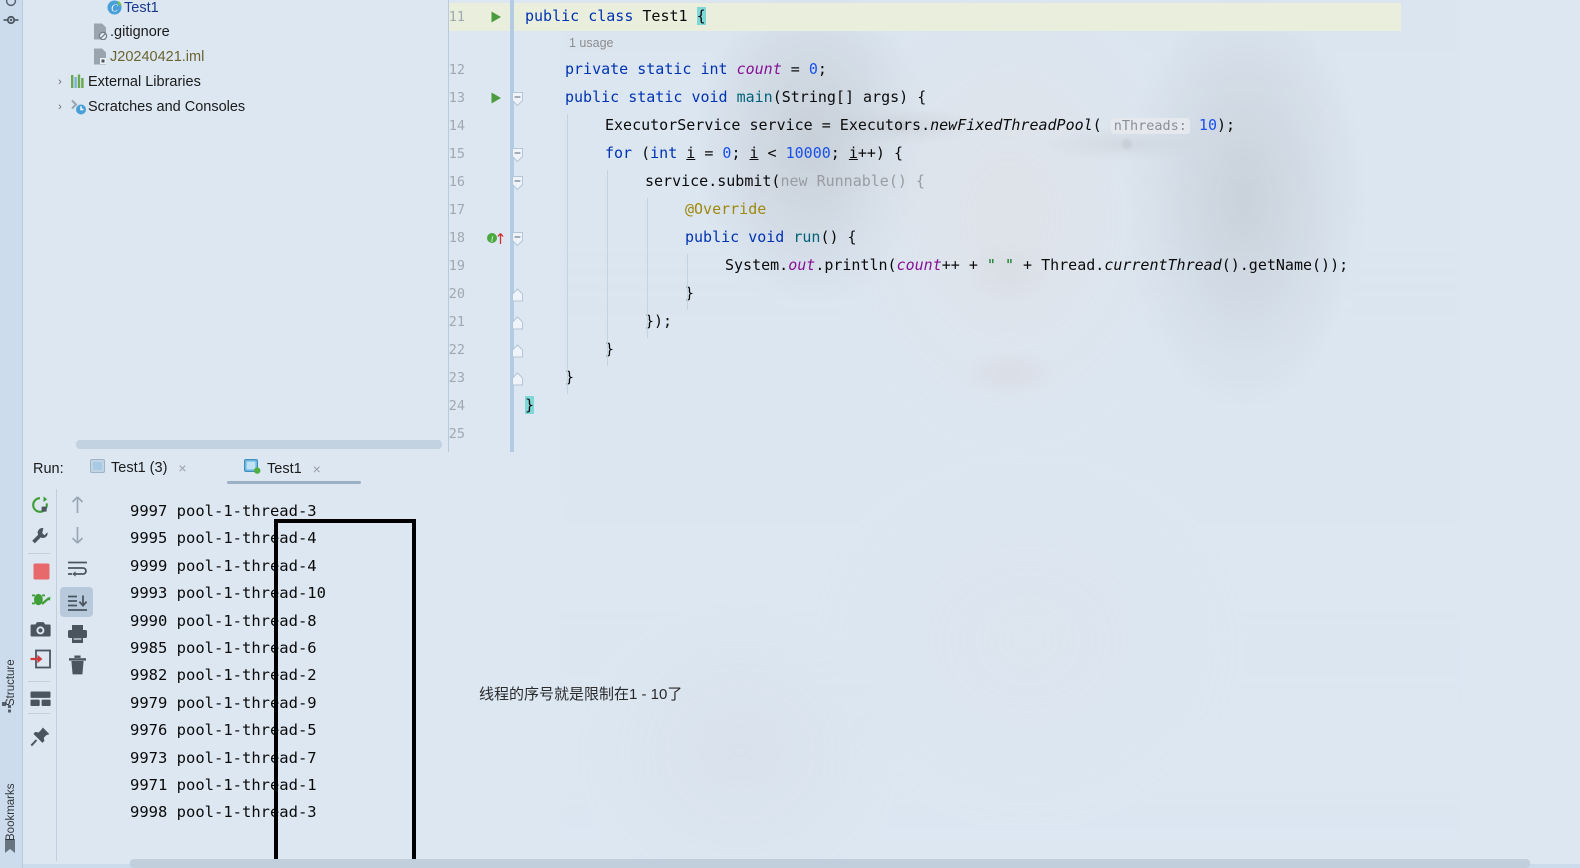 This screenshot has width=1580, height=868. What do you see at coordinates (480, 226) in the screenshot?
I see `editor-gutter: 11 12 13 14 15 16 17 18 I 19 20 21 22 23 24 25` at bounding box center [480, 226].